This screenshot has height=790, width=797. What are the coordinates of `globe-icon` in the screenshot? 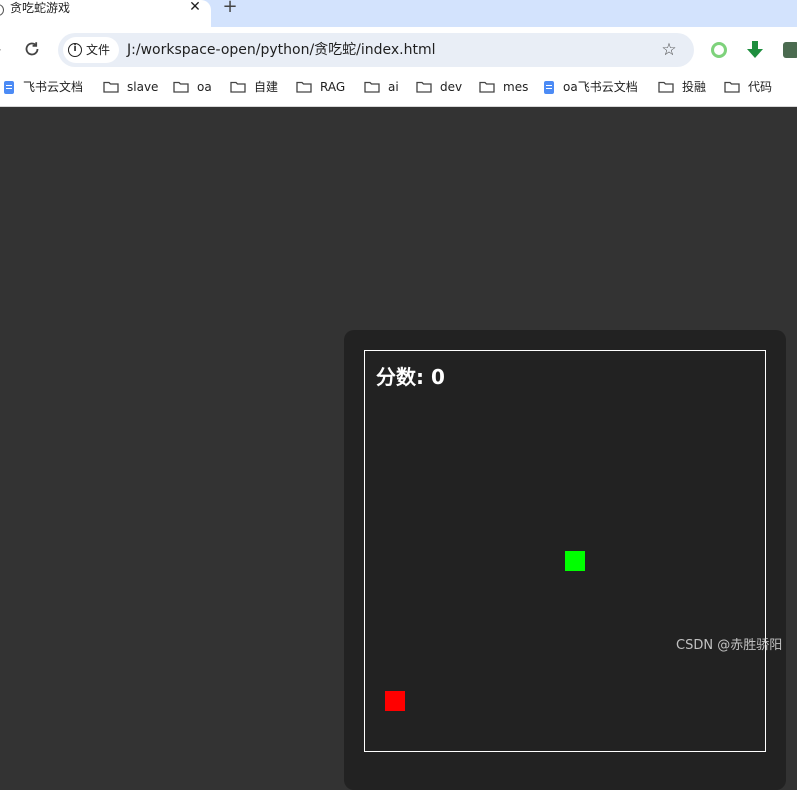 It's located at (2, 10).